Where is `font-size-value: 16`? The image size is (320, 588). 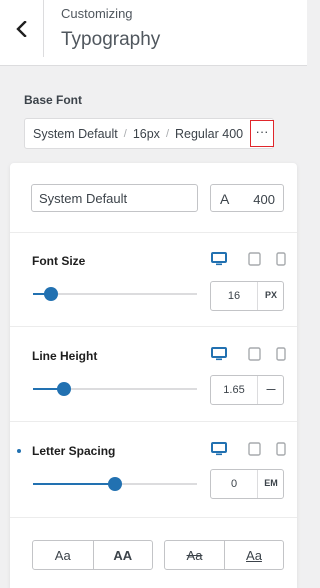 font-size-value: 16 is located at coordinates (234, 296).